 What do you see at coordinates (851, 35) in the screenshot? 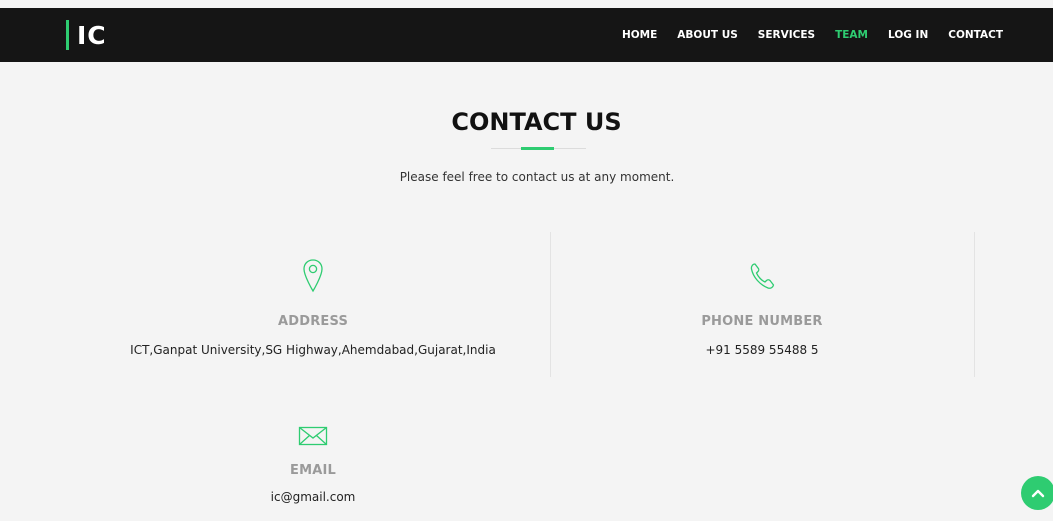
I see `nav-team: TEAM` at bounding box center [851, 35].